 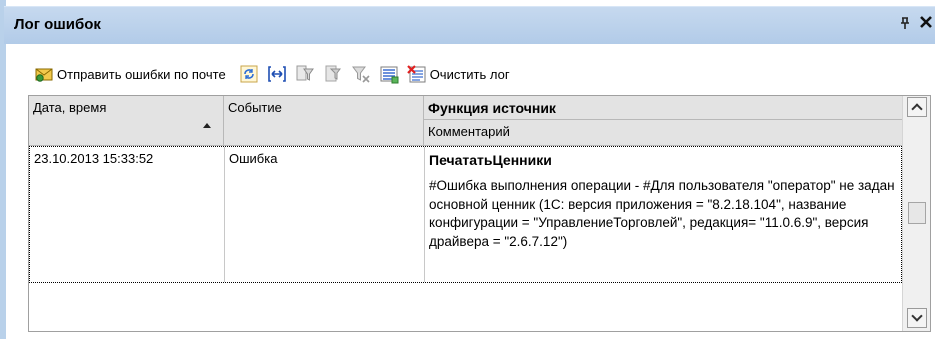 What do you see at coordinates (925, 23) in the screenshot?
I see `close-icon` at bounding box center [925, 23].